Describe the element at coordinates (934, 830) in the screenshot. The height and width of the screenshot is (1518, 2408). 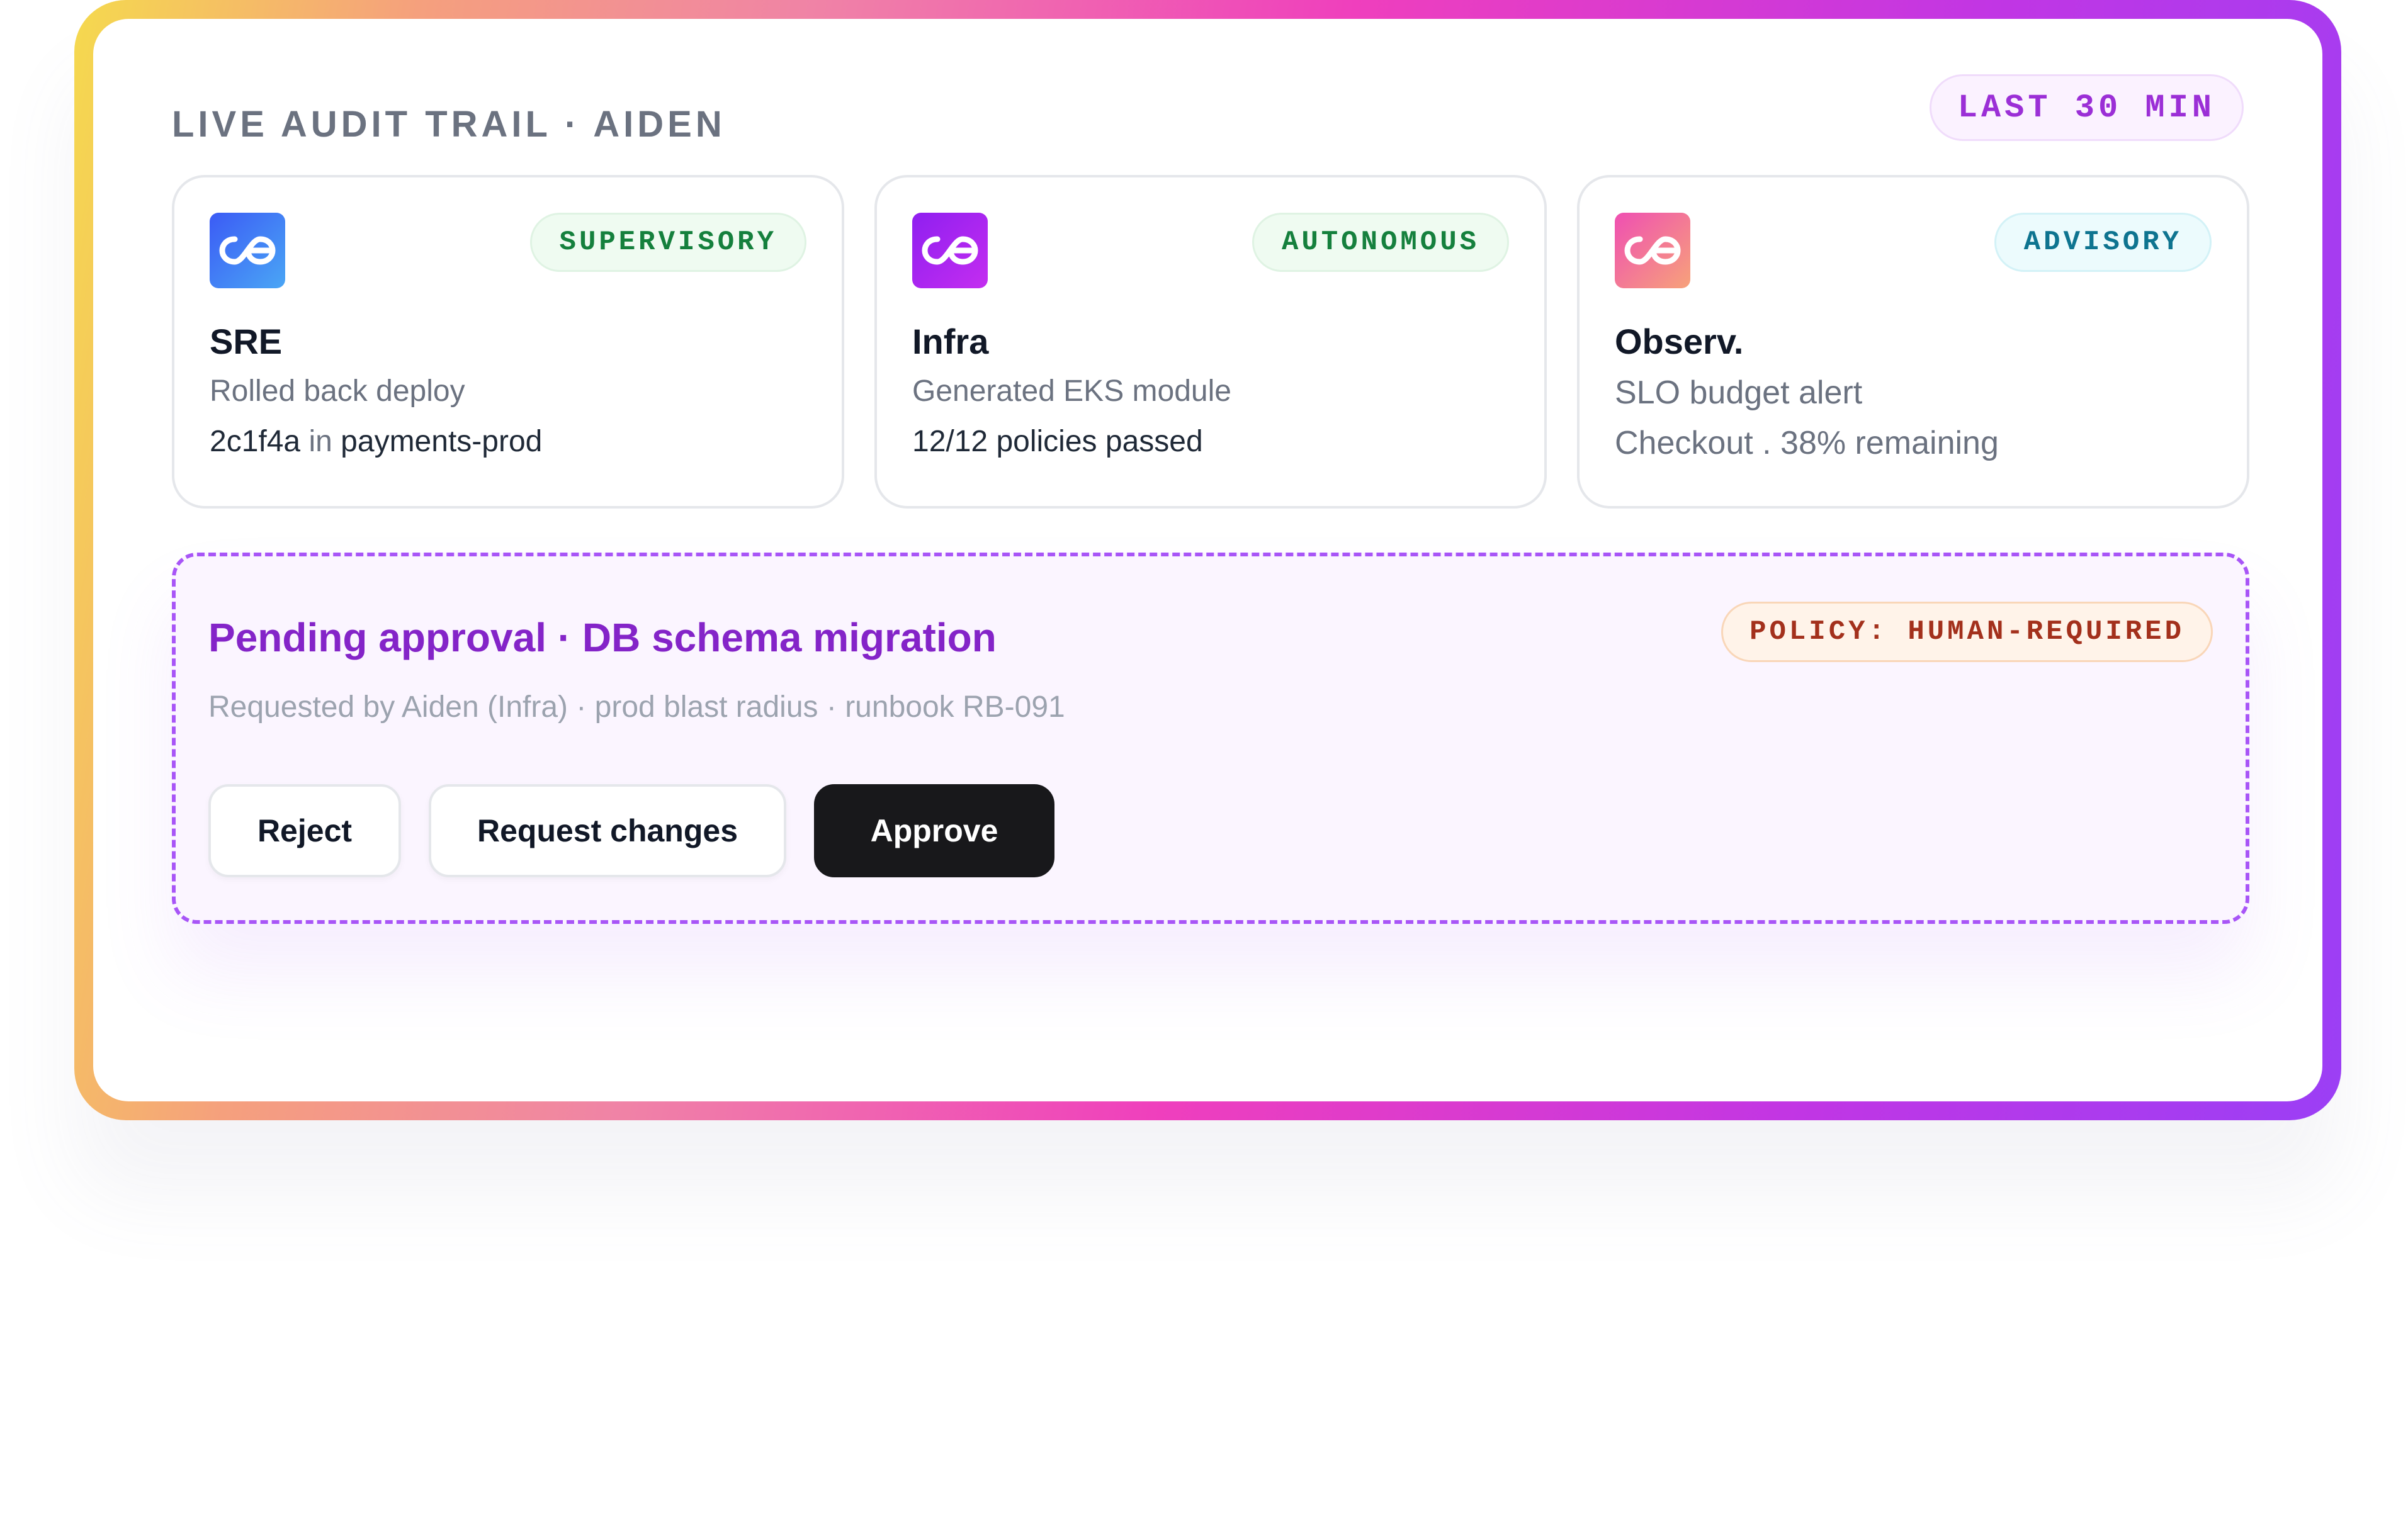
I see `approve-button: Approve` at that location.